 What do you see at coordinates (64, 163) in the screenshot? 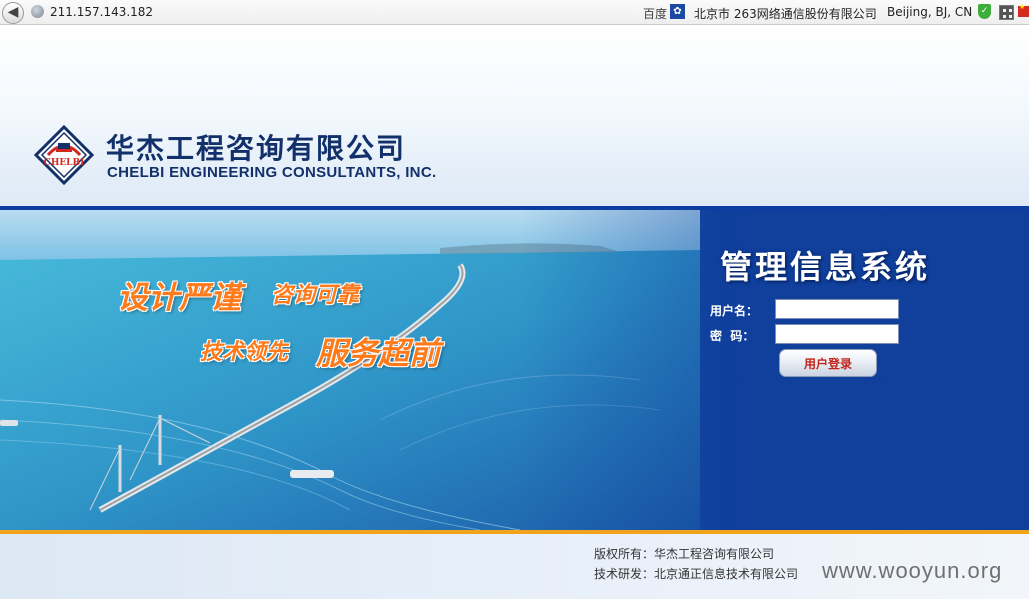
I see `logo-text: CHELBI` at bounding box center [64, 163].